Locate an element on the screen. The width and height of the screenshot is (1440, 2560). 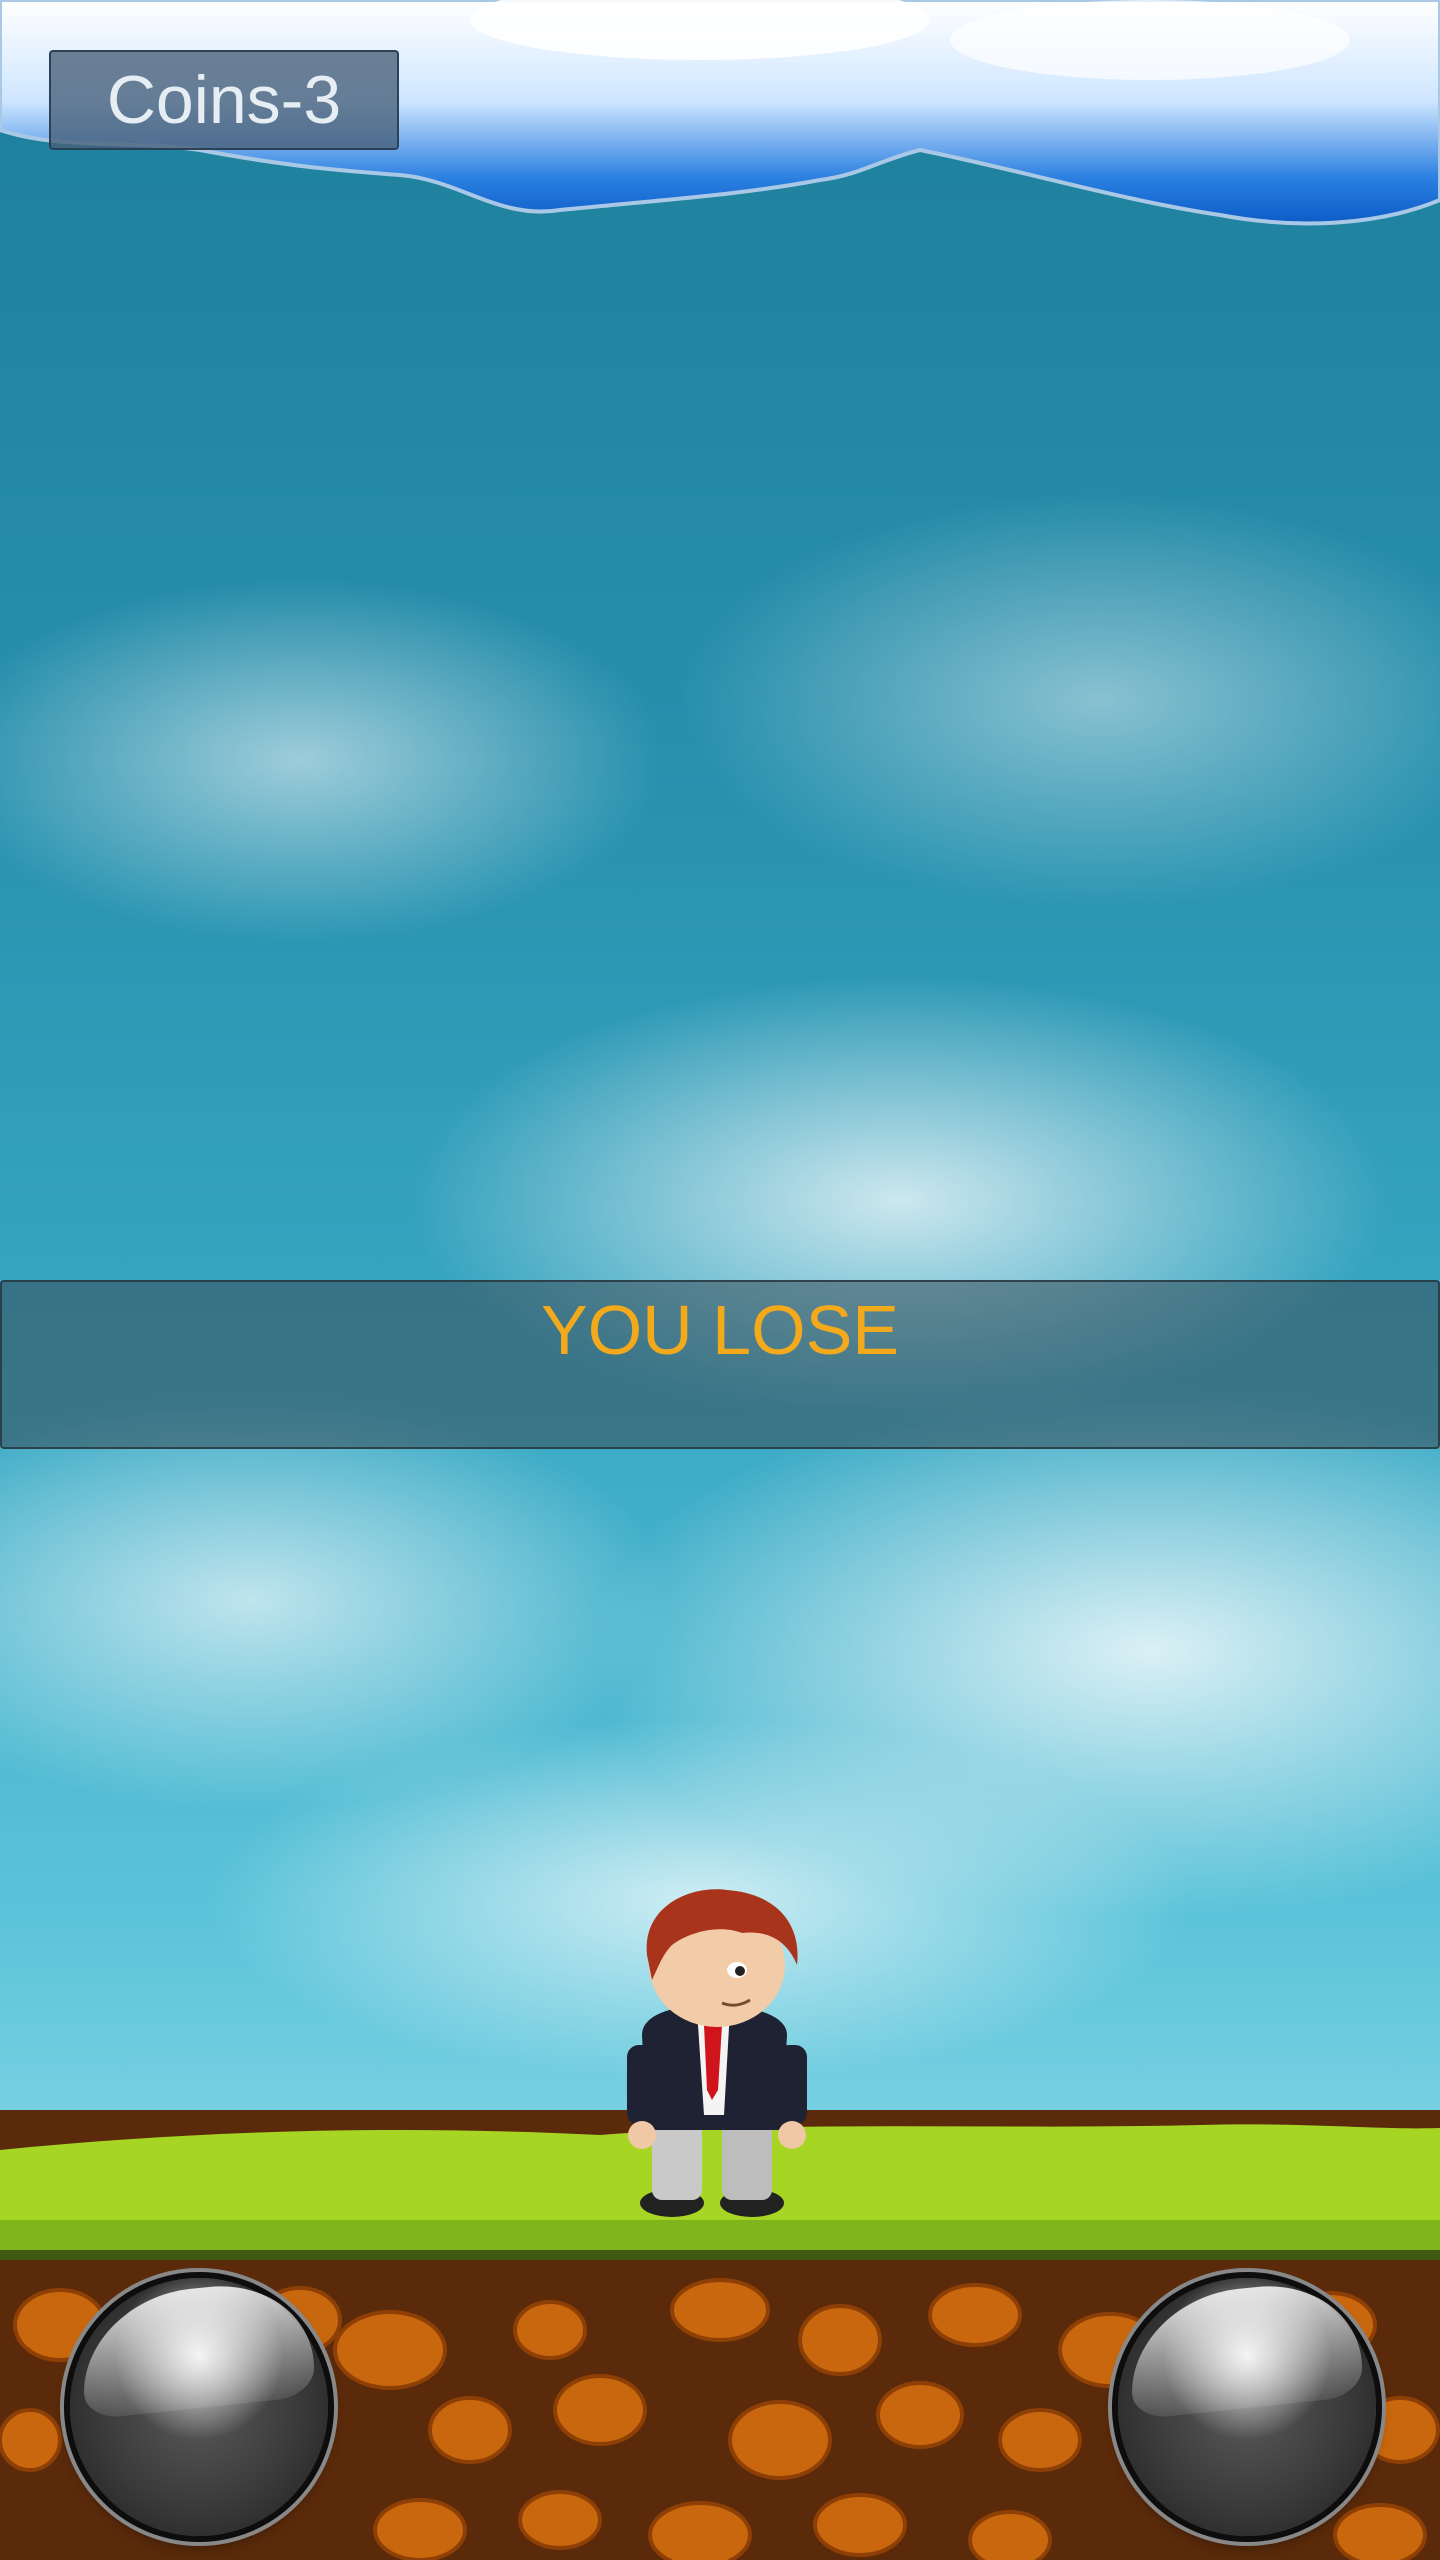
coins-counter: Coins-3 is located at coordinates (224, 100).